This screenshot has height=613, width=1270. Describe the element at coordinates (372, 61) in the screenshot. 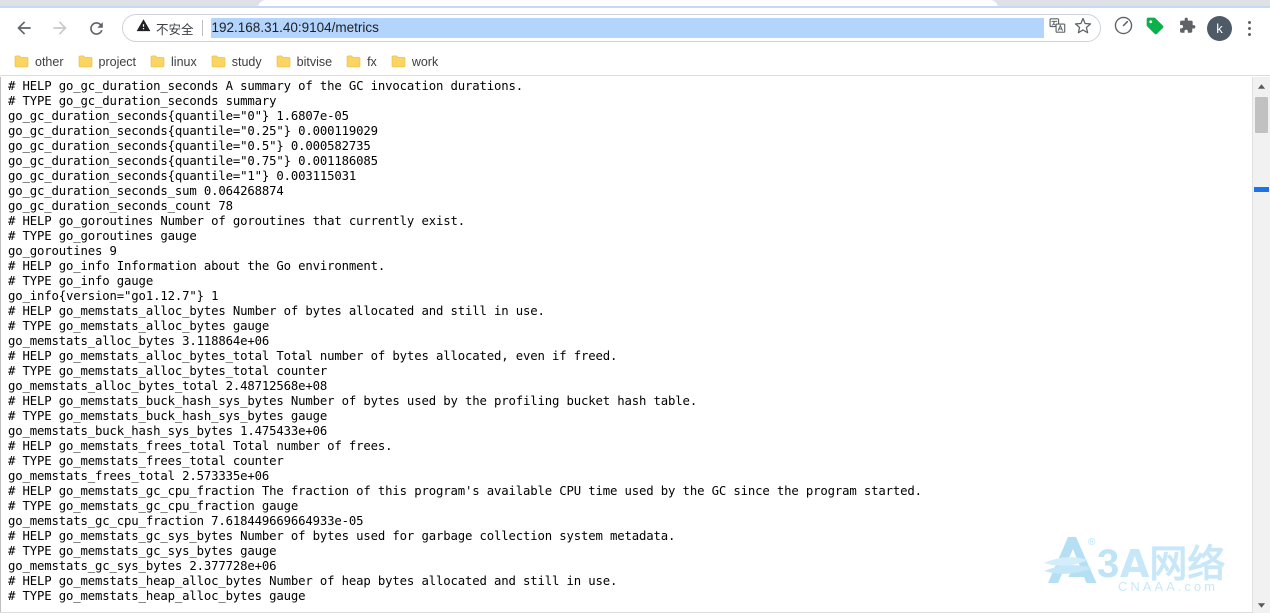

I see `bookmark-label: fx` at that location.